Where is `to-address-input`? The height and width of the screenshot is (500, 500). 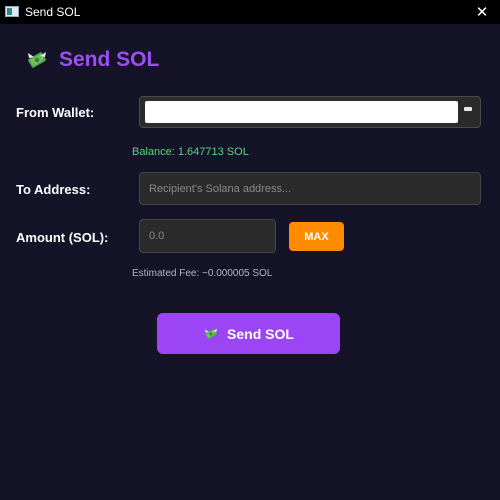 to-address-input is located at coordinates (310, 188).